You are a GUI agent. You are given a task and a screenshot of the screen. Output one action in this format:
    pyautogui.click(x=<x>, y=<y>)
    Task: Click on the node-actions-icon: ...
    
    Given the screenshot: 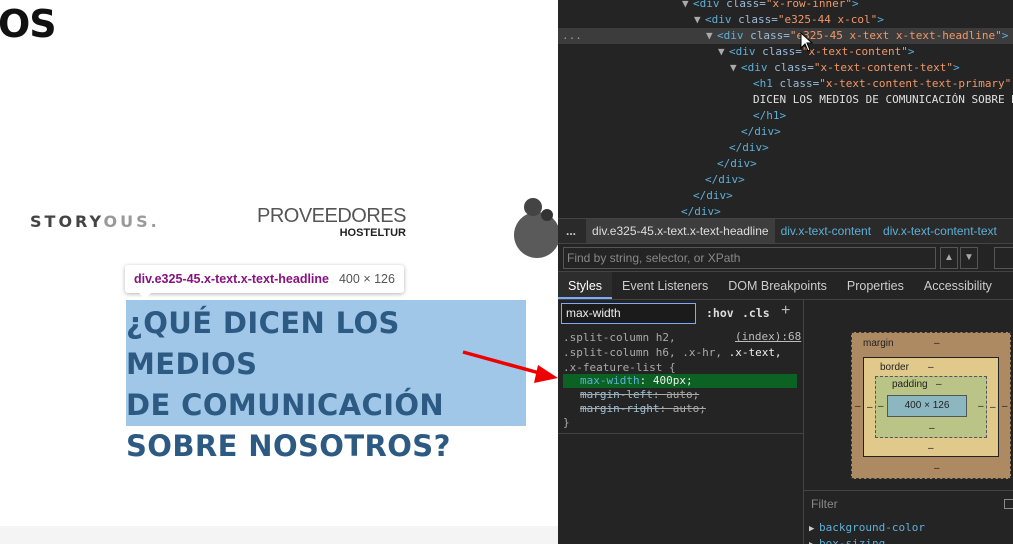 What is the action you would take?
    pyautogui.click(x=572, y=36)
    